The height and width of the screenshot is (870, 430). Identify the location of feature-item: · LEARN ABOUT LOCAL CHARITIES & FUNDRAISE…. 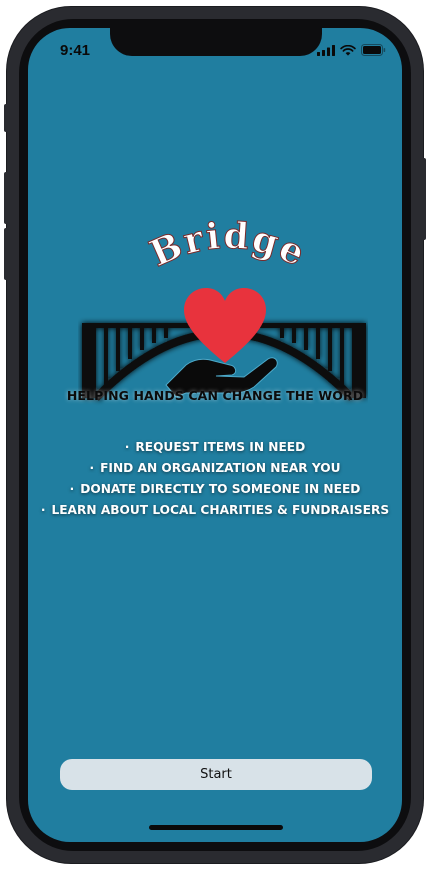
(215, 510).